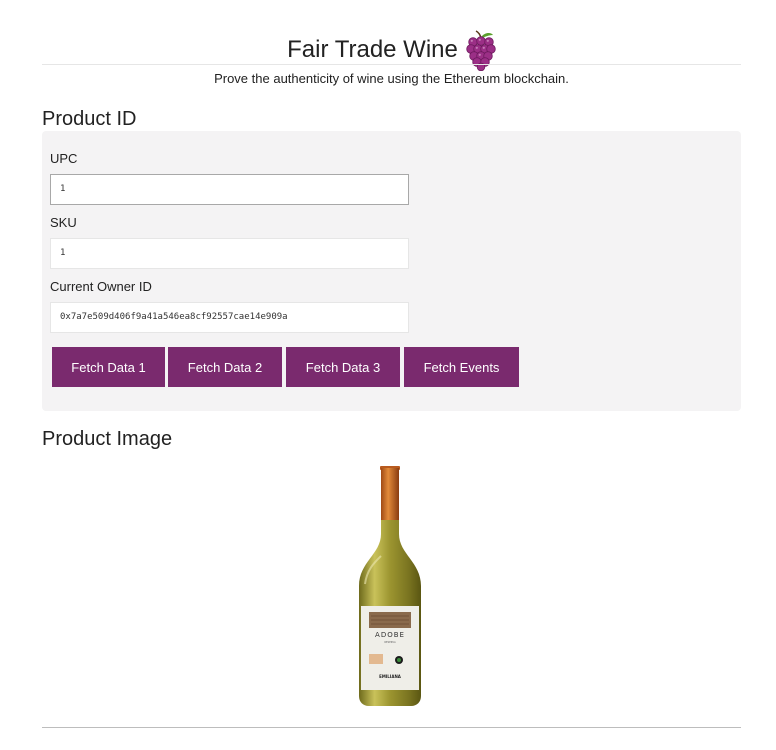 This screenshot has height=750, width=776. I want to click on upc-input, so click(229, 189).